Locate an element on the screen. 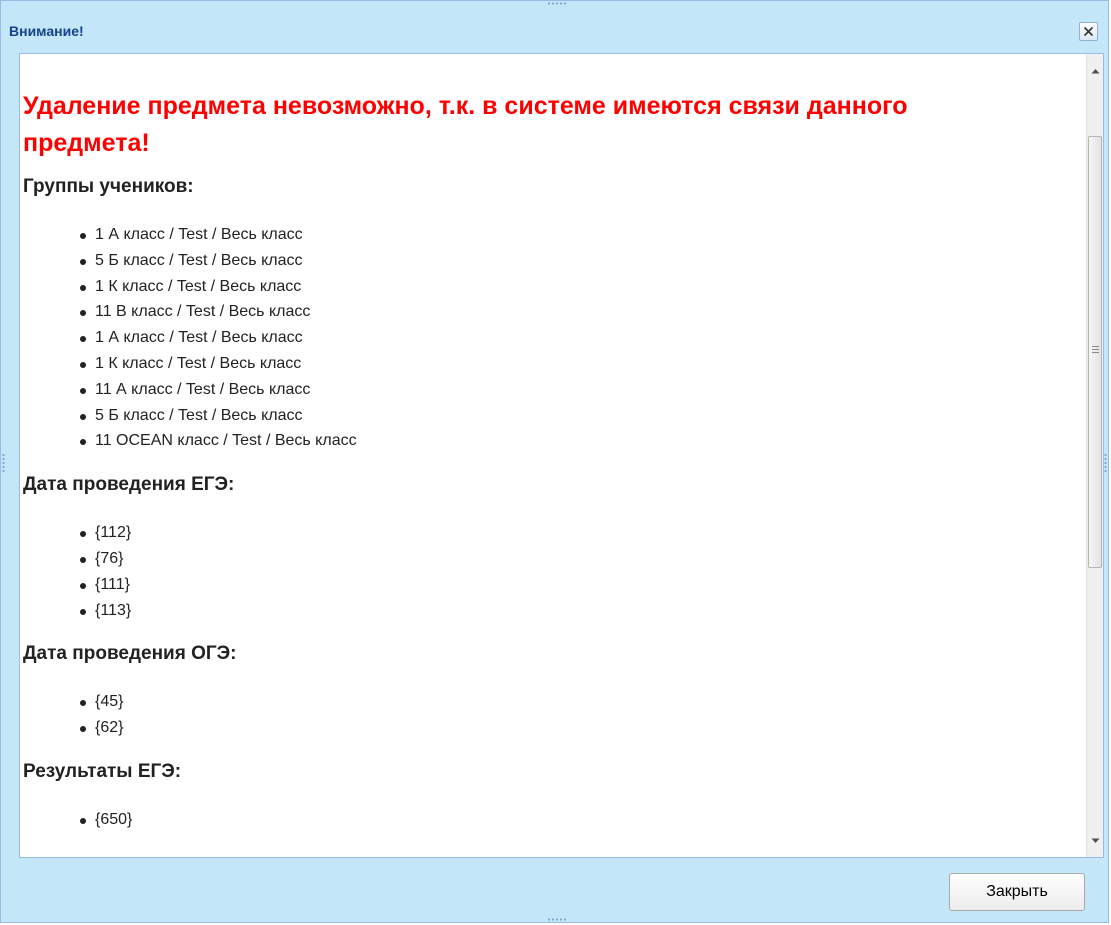 This screenshot has width=1111, height=925. scroll-thumb is located at coordinates (1095, 352).